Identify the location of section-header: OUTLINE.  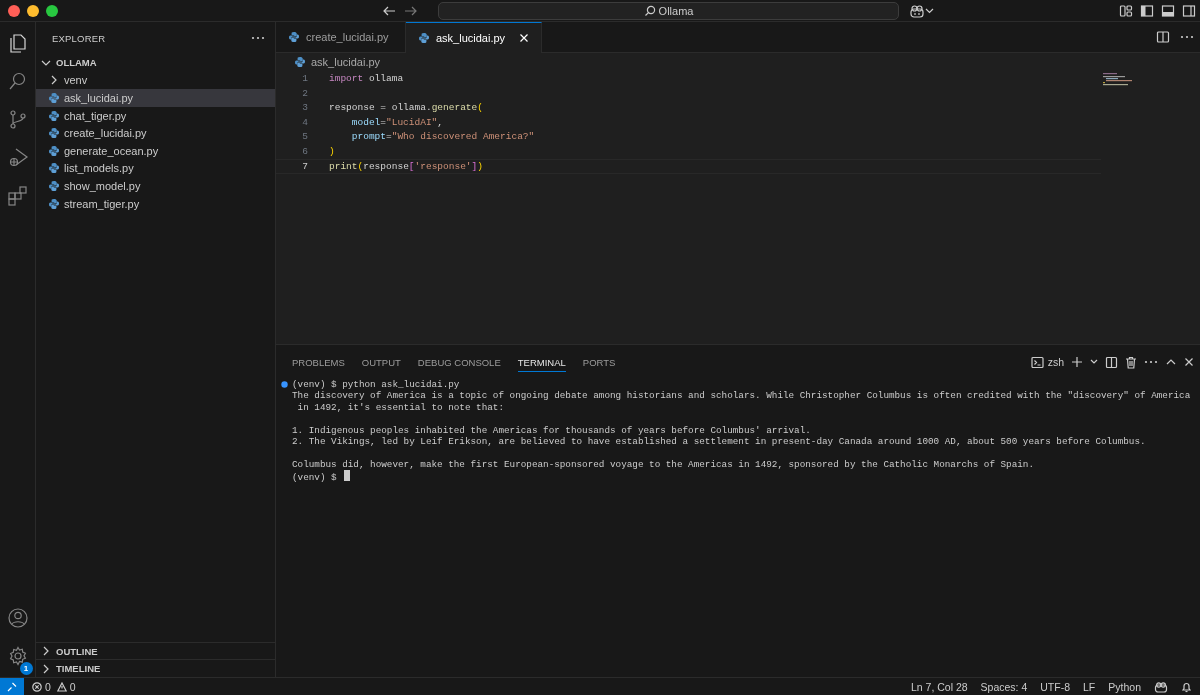
(155, 650).